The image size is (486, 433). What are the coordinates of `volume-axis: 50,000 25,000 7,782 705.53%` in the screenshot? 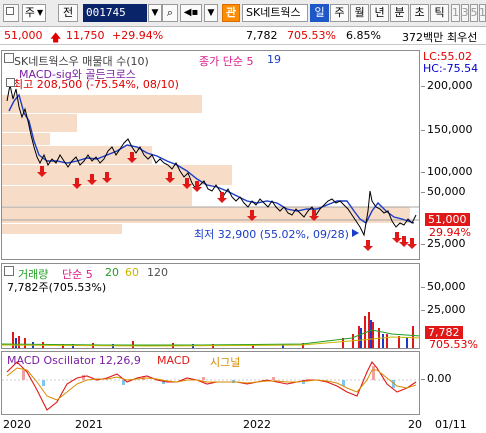 It's located at (453, 307).